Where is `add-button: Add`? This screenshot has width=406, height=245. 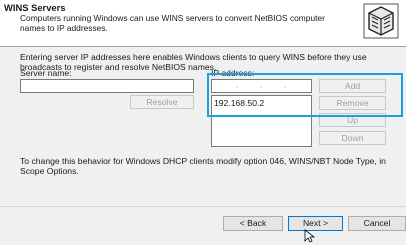
add-button: Add is located at coordinates (352, 86).